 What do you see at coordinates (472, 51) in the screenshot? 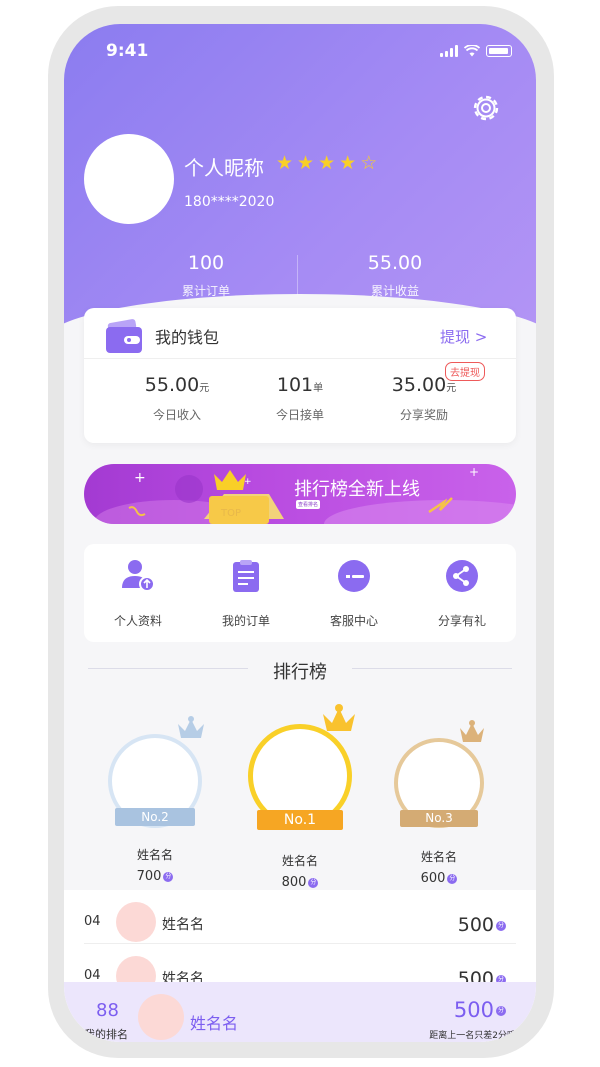
I see `wifi-icon` at bounding box center [472, 51].